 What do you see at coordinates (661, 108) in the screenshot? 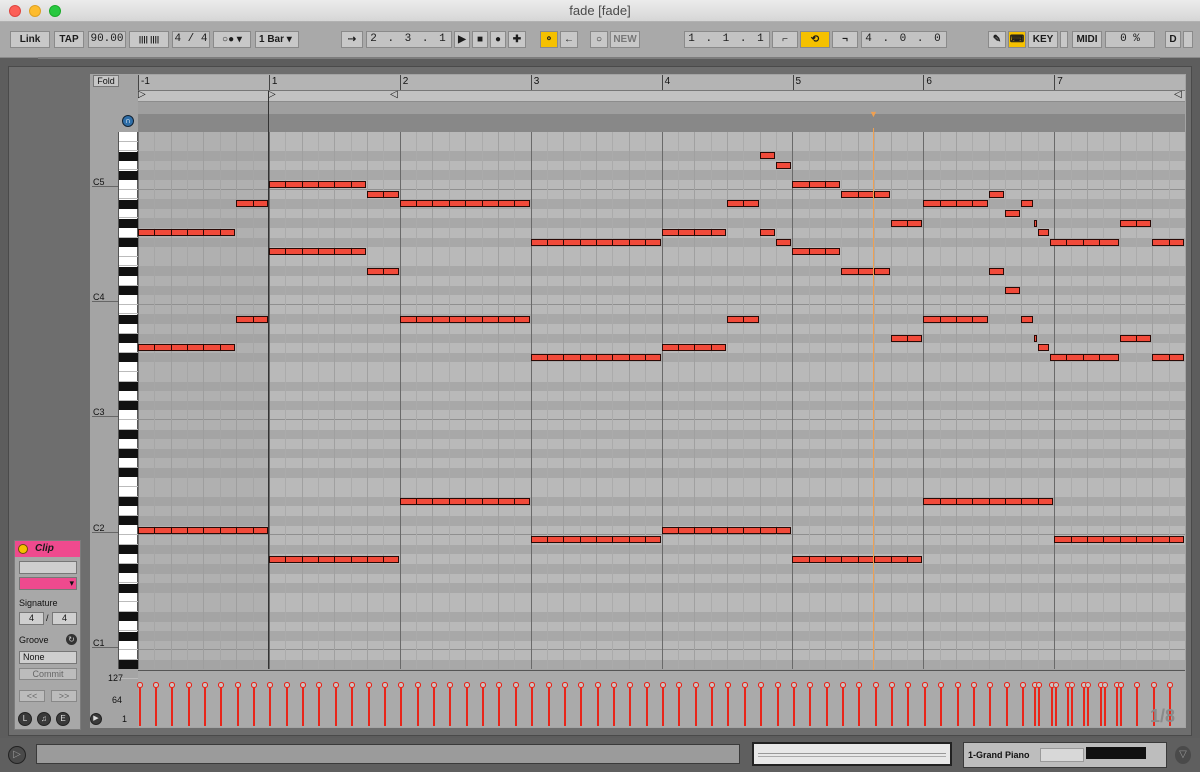
I see `scrub-area` at bounding box center [661, 108].